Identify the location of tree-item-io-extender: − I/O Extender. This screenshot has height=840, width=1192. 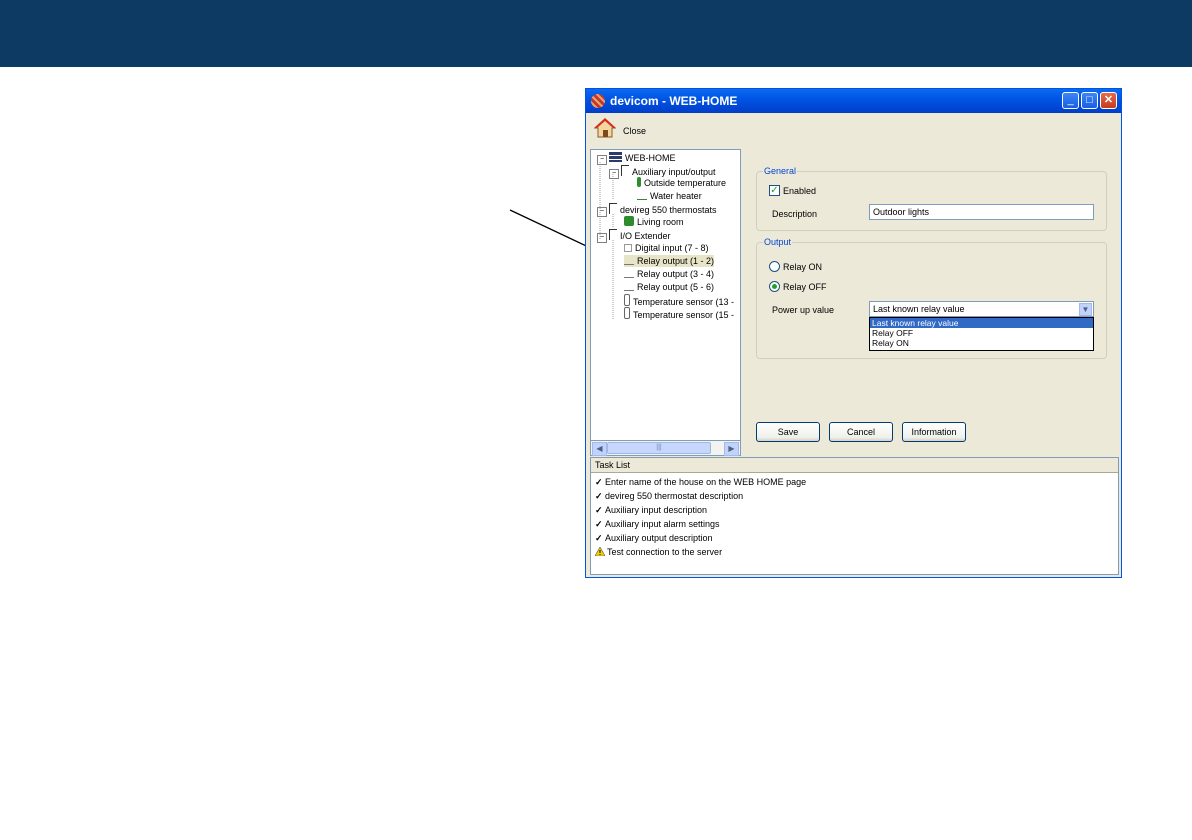
(634, 236).